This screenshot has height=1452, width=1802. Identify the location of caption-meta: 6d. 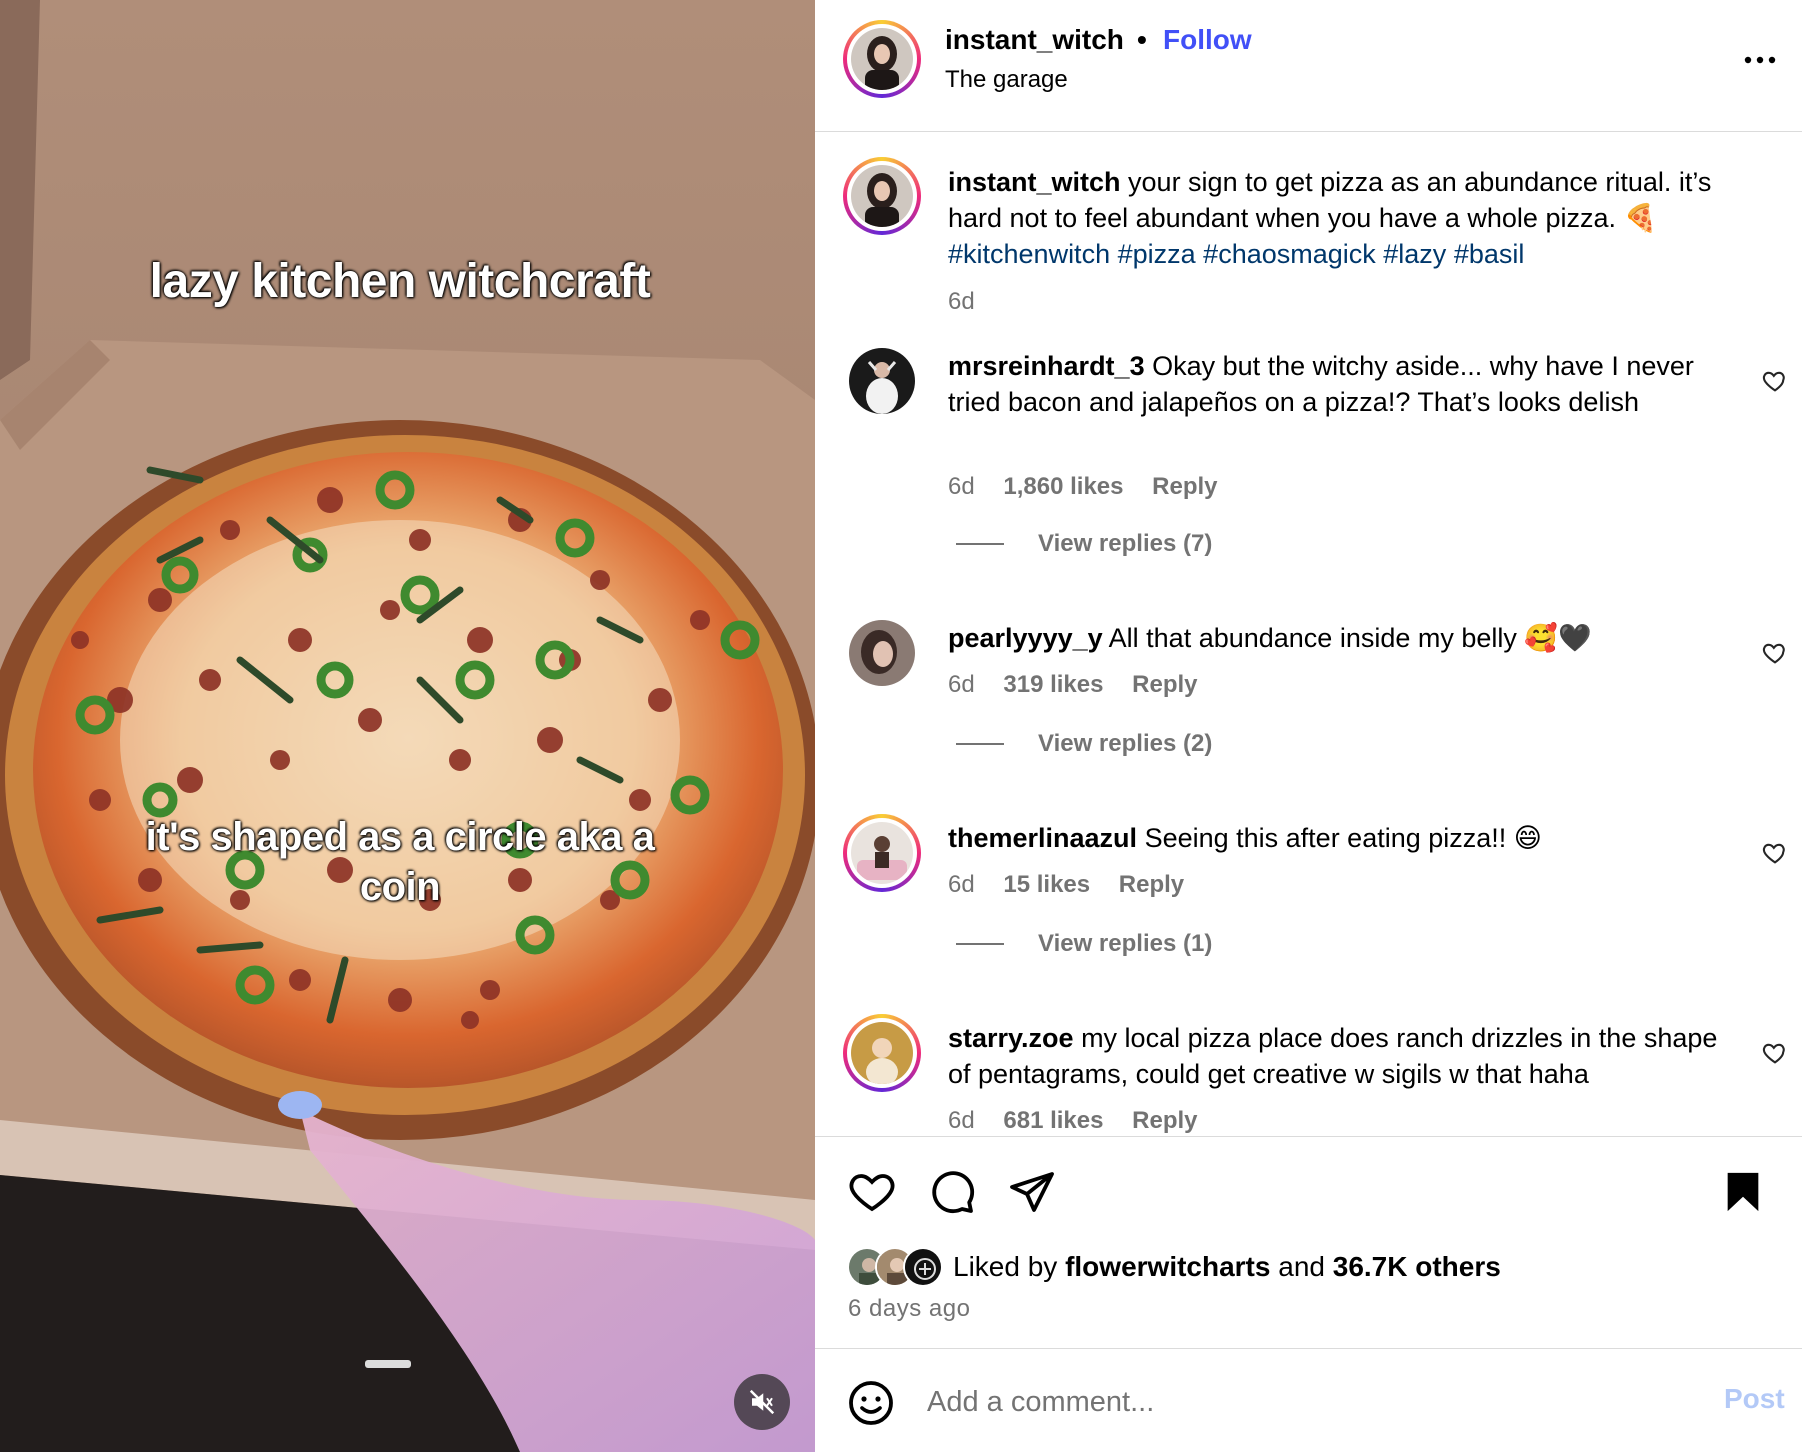
(972, 302).